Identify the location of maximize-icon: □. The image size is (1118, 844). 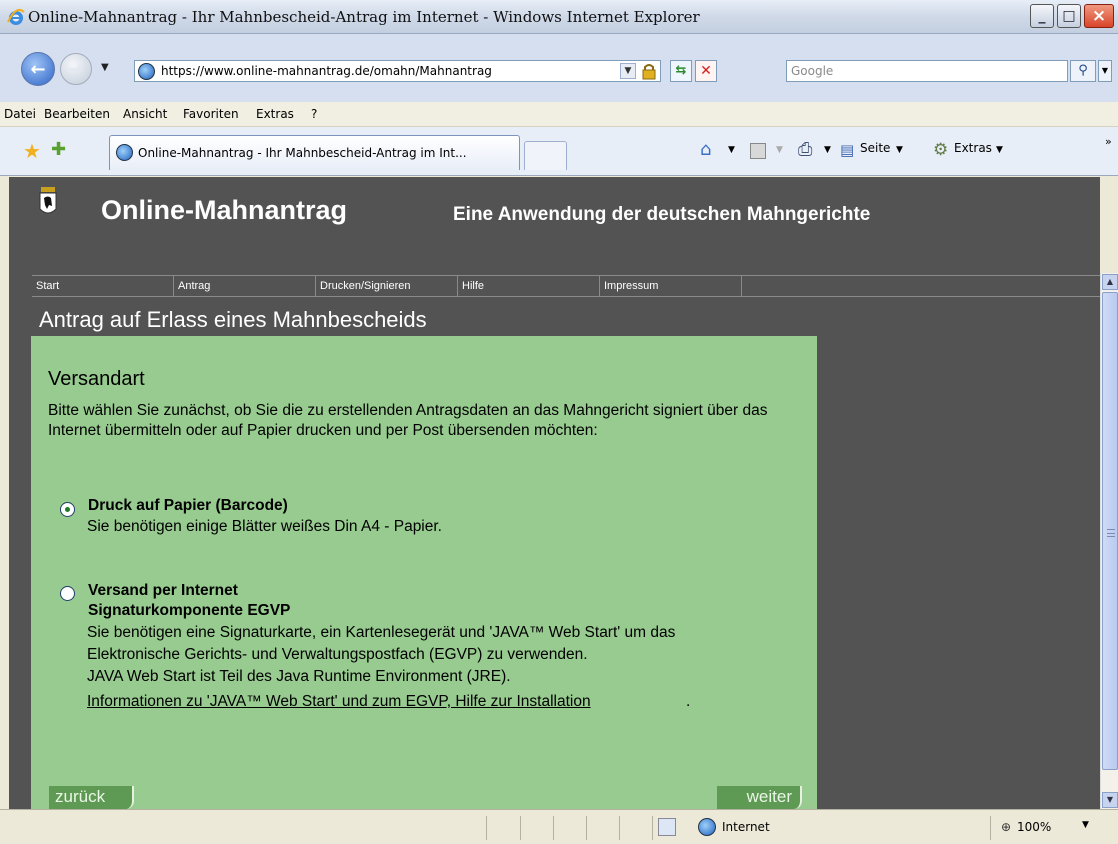
(1069, 16).